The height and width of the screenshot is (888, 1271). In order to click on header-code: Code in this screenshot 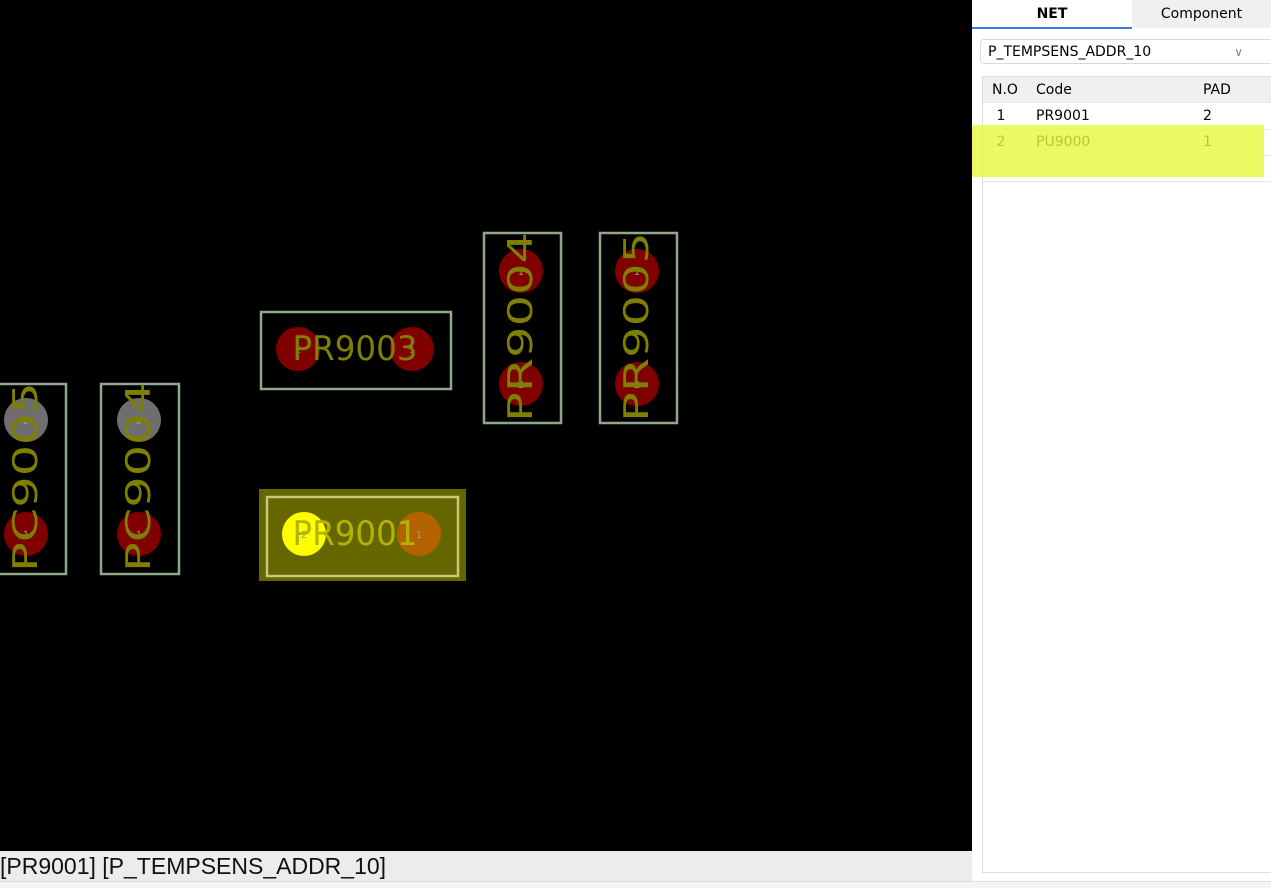, I will do `click(1054, 90)`.